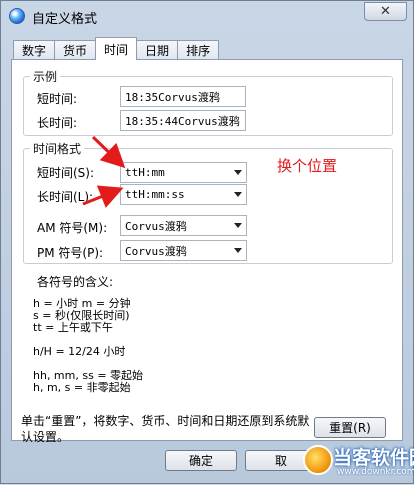 The width and height of the screenshot is (414, 485). What do you see at coordinates (72, 228) in the screenshot?
I see `am-symbol-label: AM 符号(M):` at bounding box center [72, 228].